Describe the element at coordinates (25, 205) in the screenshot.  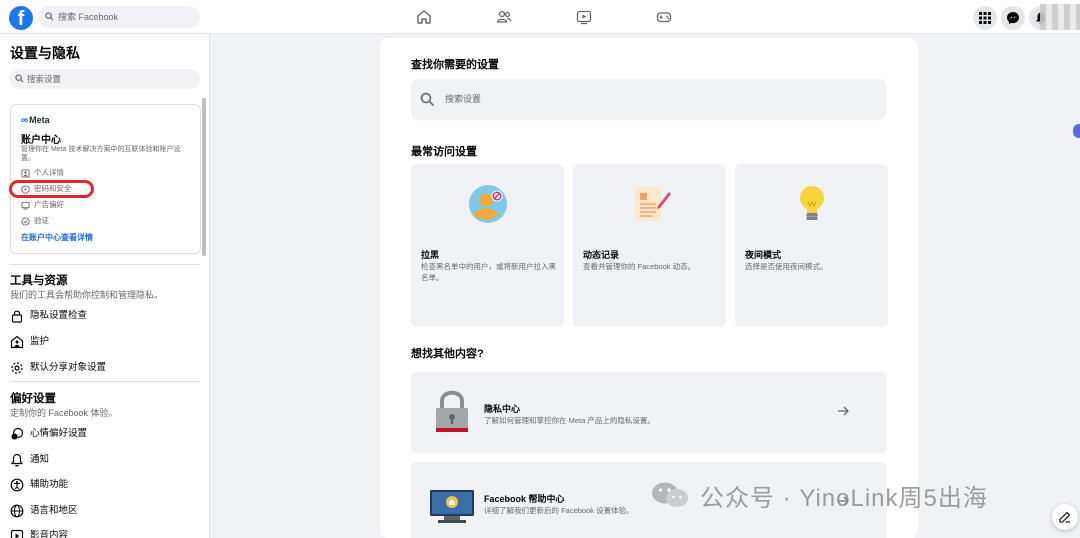
I see `monitor-icon` at that location.